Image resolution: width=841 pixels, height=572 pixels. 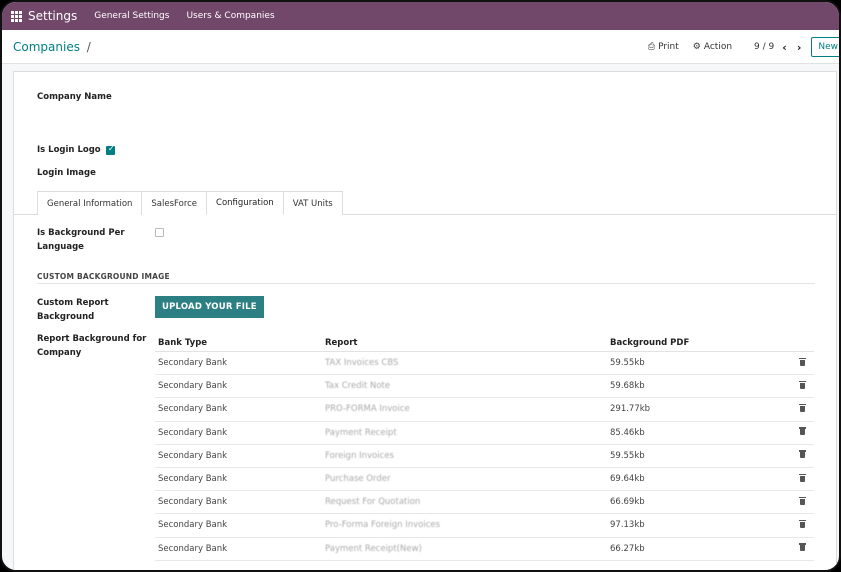 What do you see at coordinates (373, 548) in the screenshot?
I see `cell-report: Payment Receipt(New)` at bounding box center [373, 548].